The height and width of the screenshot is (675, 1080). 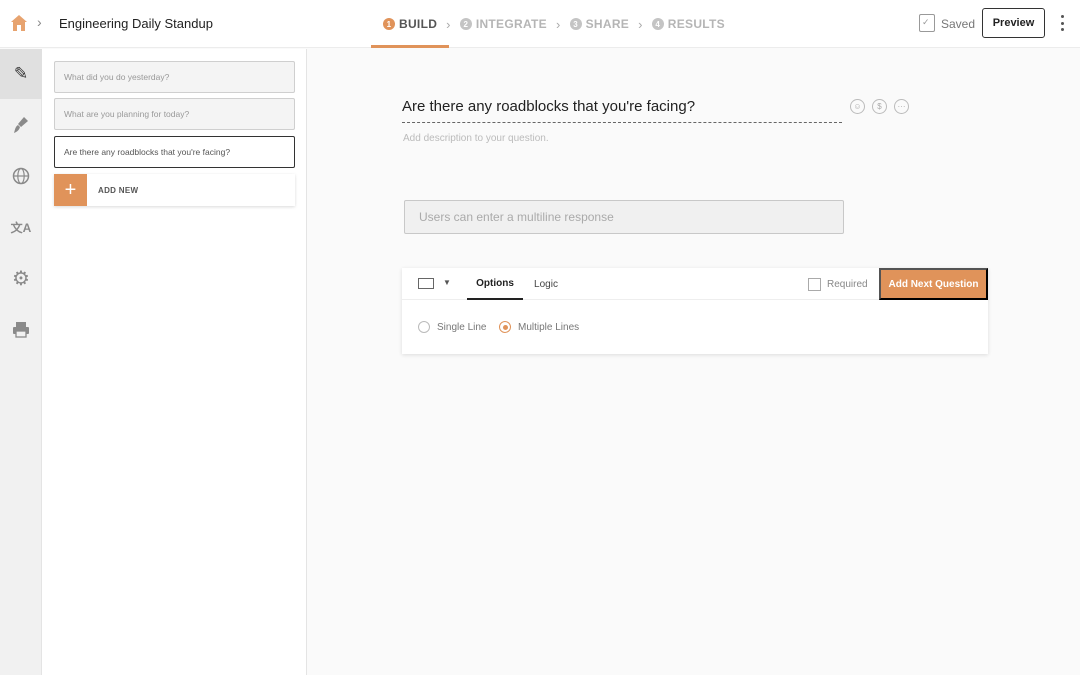 I want to click on response-preview-field: Users can enter a multiline response, so click(x=624, y=217).